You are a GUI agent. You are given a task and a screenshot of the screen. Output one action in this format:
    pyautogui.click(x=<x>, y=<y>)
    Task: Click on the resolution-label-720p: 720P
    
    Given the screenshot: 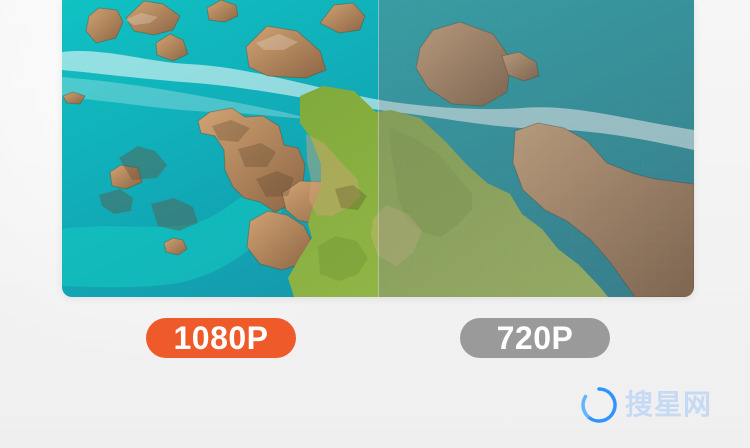 What is the action you would take?
    pyautogui.click(x=535, y=338)
    